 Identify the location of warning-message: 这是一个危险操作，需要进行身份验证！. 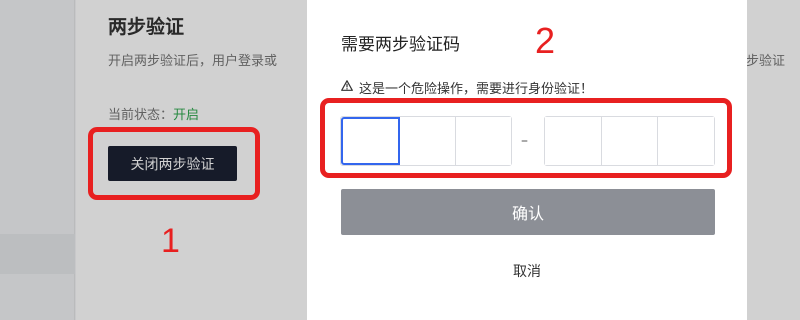
(467, 87).